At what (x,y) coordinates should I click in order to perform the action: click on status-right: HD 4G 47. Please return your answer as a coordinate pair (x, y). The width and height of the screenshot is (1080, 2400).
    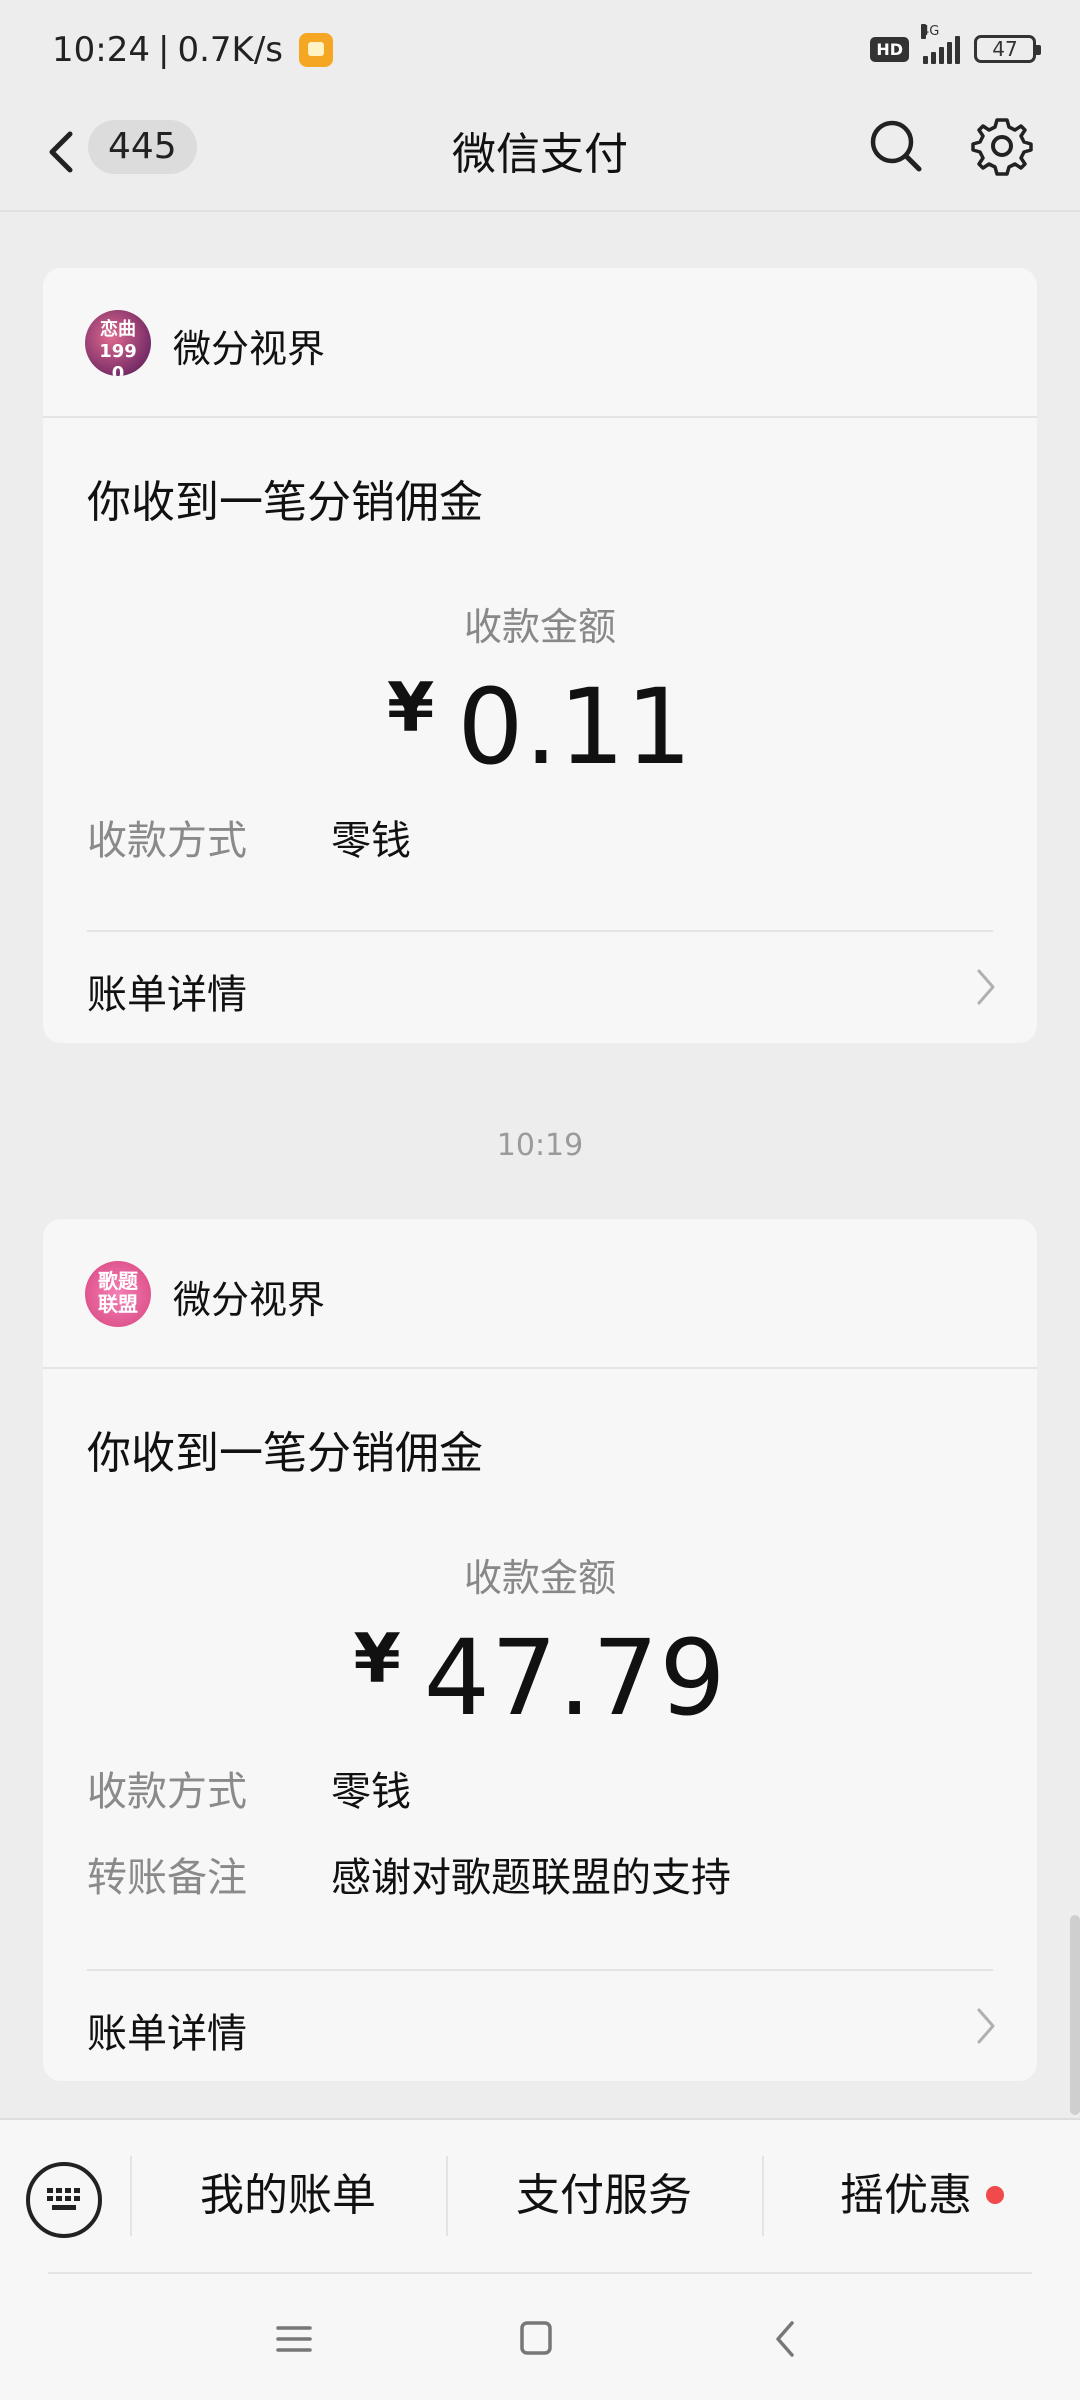
    Looking at the image, I should click on (955, 44).